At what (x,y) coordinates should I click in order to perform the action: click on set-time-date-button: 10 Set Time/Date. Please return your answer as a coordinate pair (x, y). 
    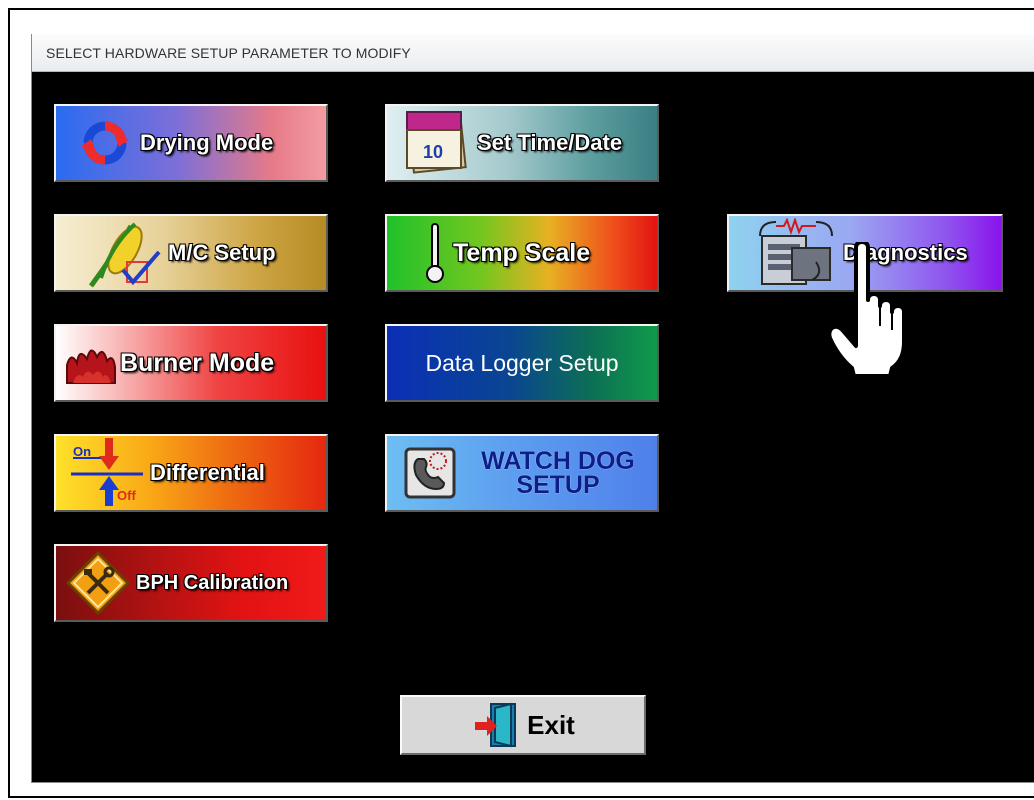
    Looking at the image, I should click on (522, 143).